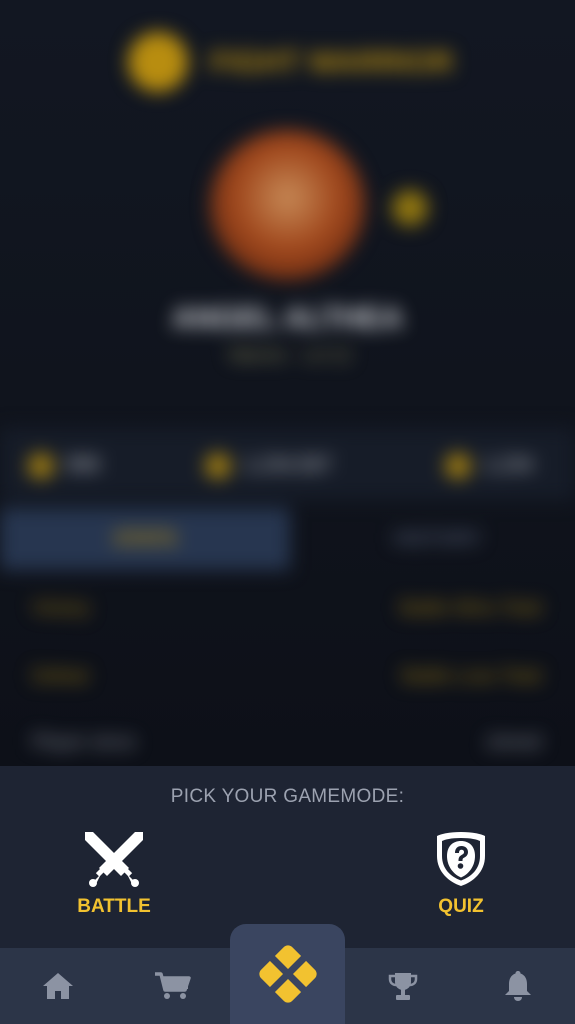 Image resolution: width=575 pixels, height=1024 pixels. I want to click on quiz-mode-label: QUIZ, so click(461, 906).